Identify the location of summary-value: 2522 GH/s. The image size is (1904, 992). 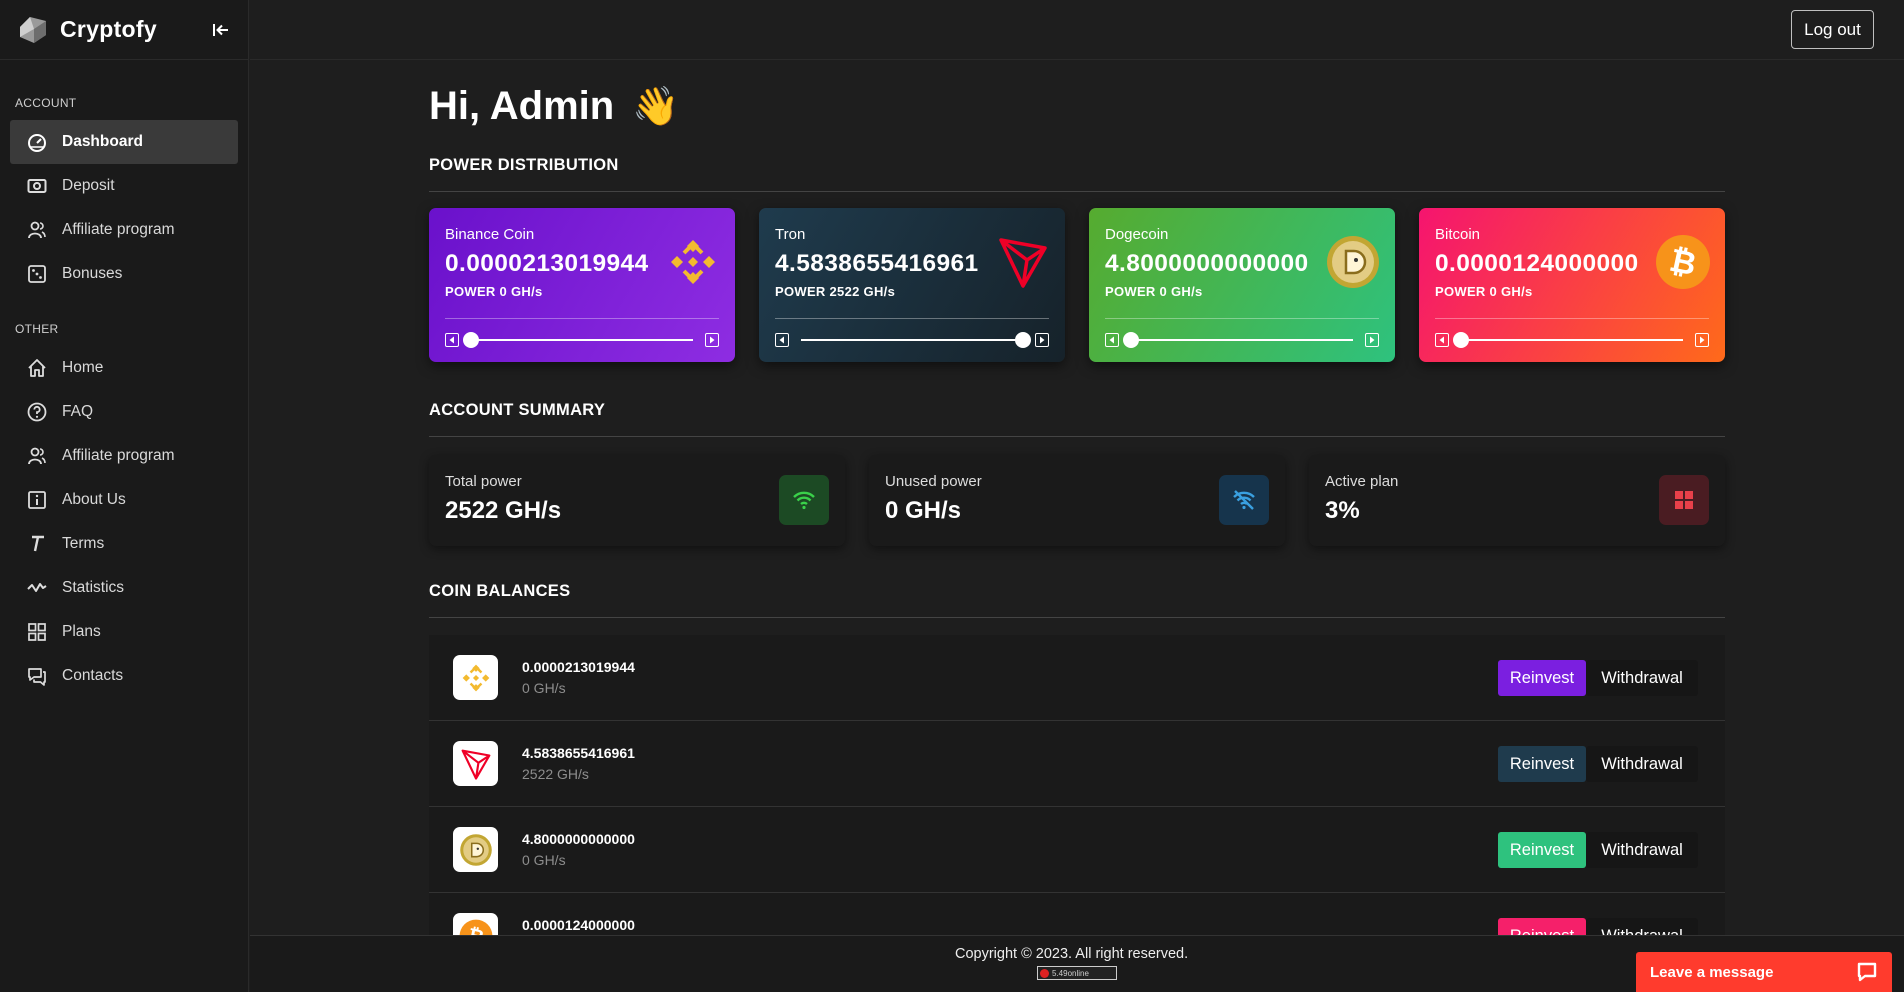
(503, 510).